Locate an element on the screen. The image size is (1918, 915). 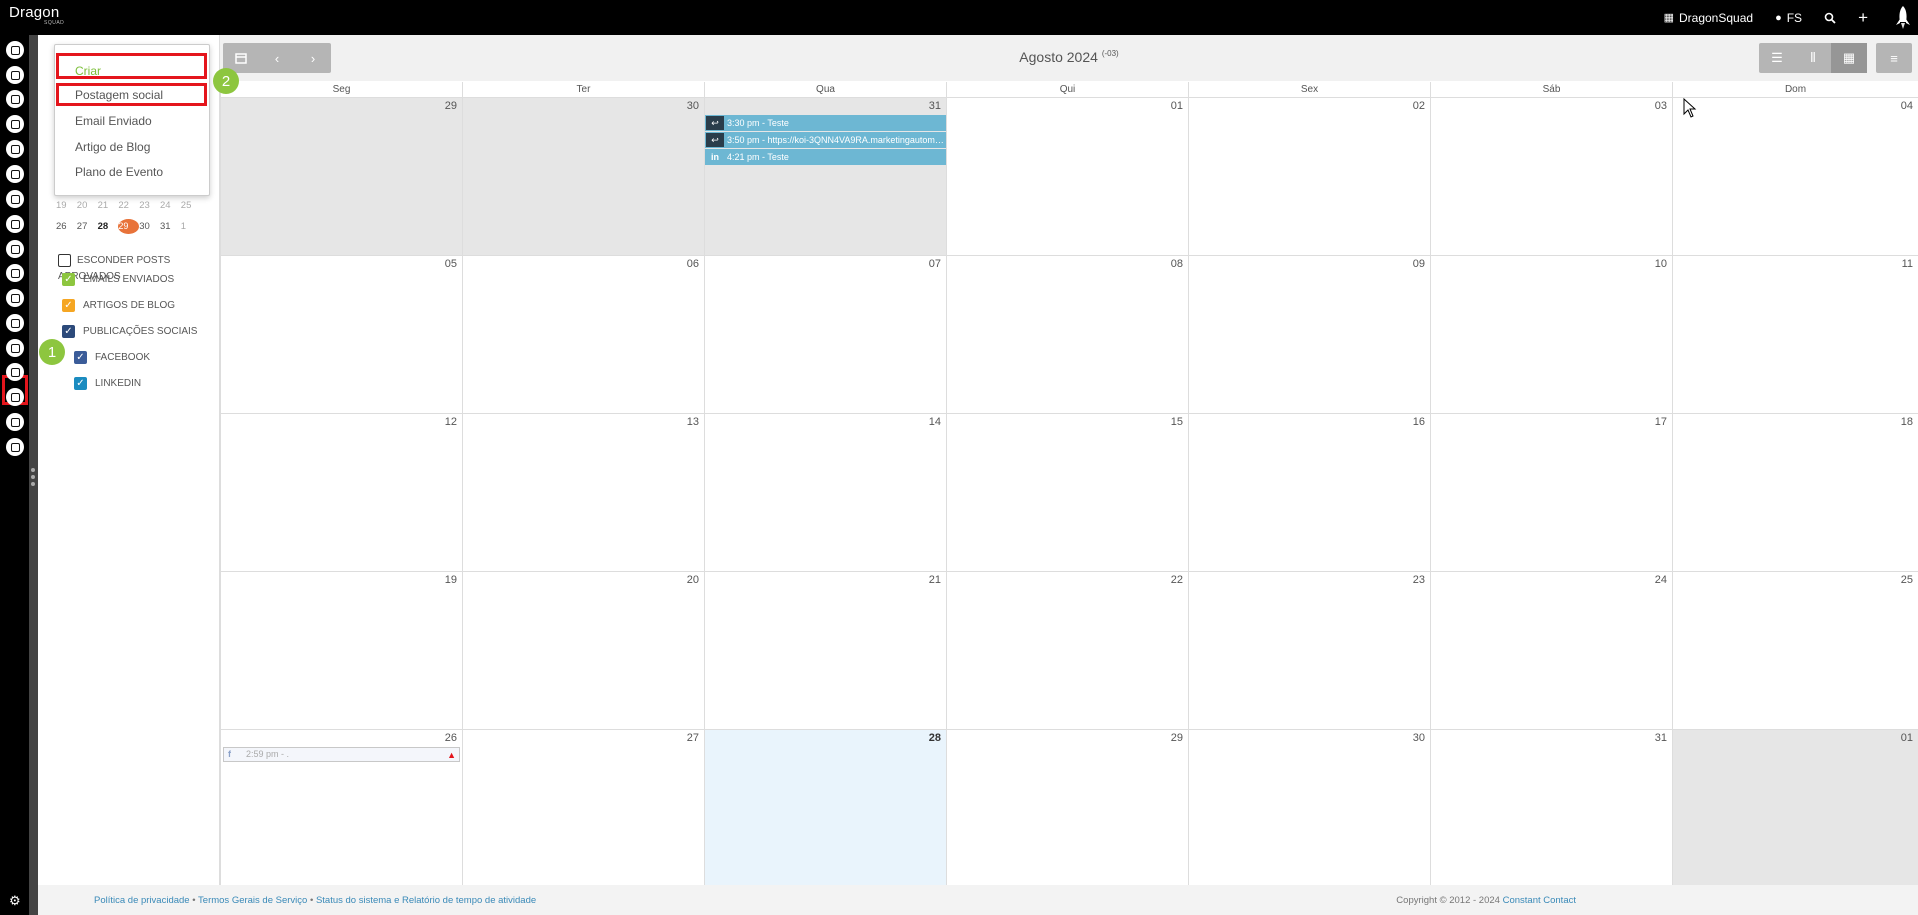
calendar-day-cell: 23 is located at coordinates (1309, 651).